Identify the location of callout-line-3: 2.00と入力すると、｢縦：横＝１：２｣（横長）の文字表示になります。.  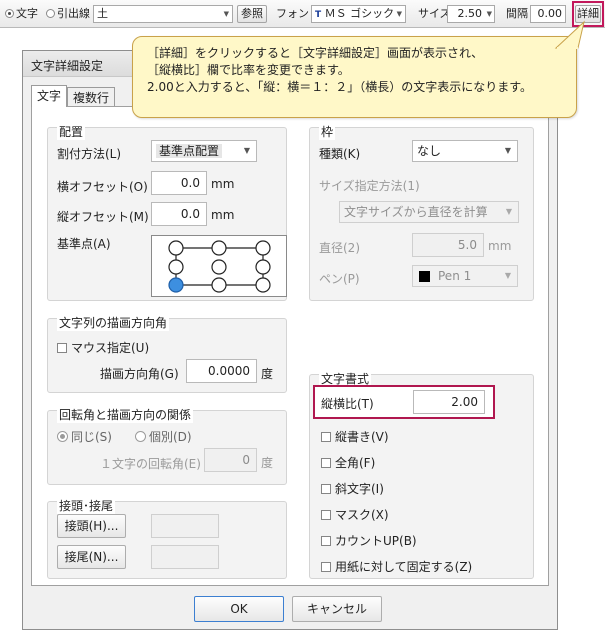
(340, 87).